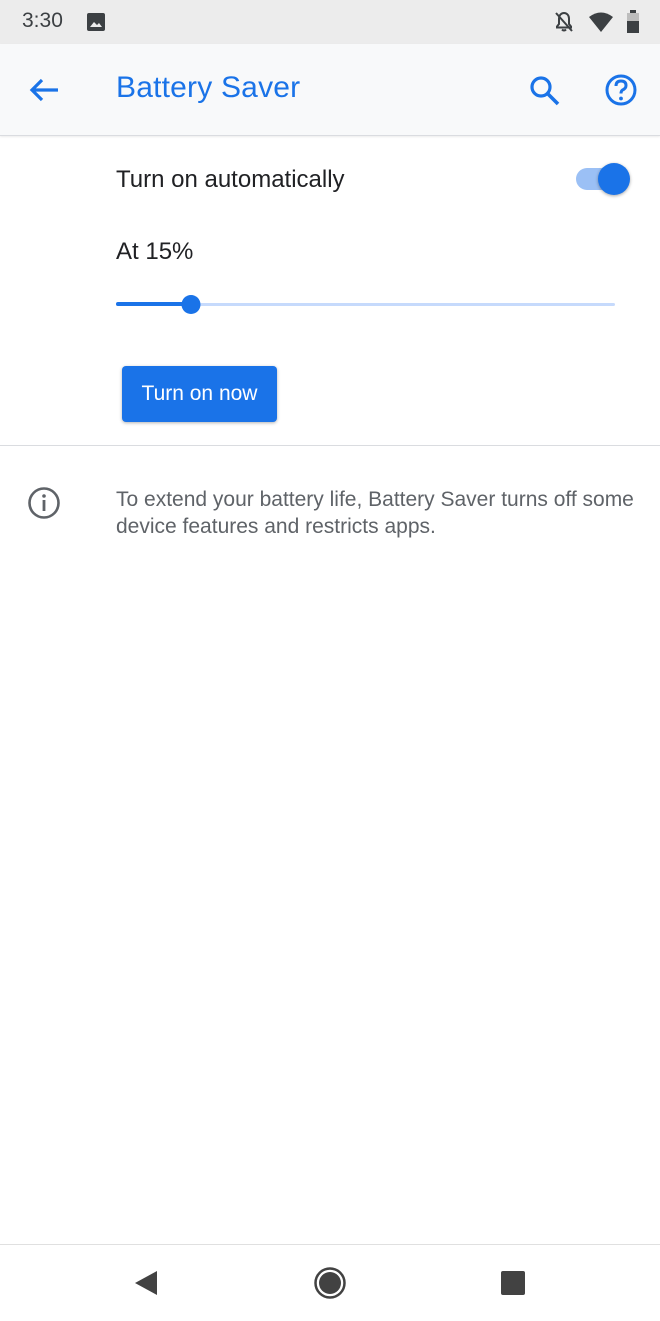  What do you see at coordinates (153, 304) in the screenshot?
I see `slider-fill` at bounding box center [153, 304].